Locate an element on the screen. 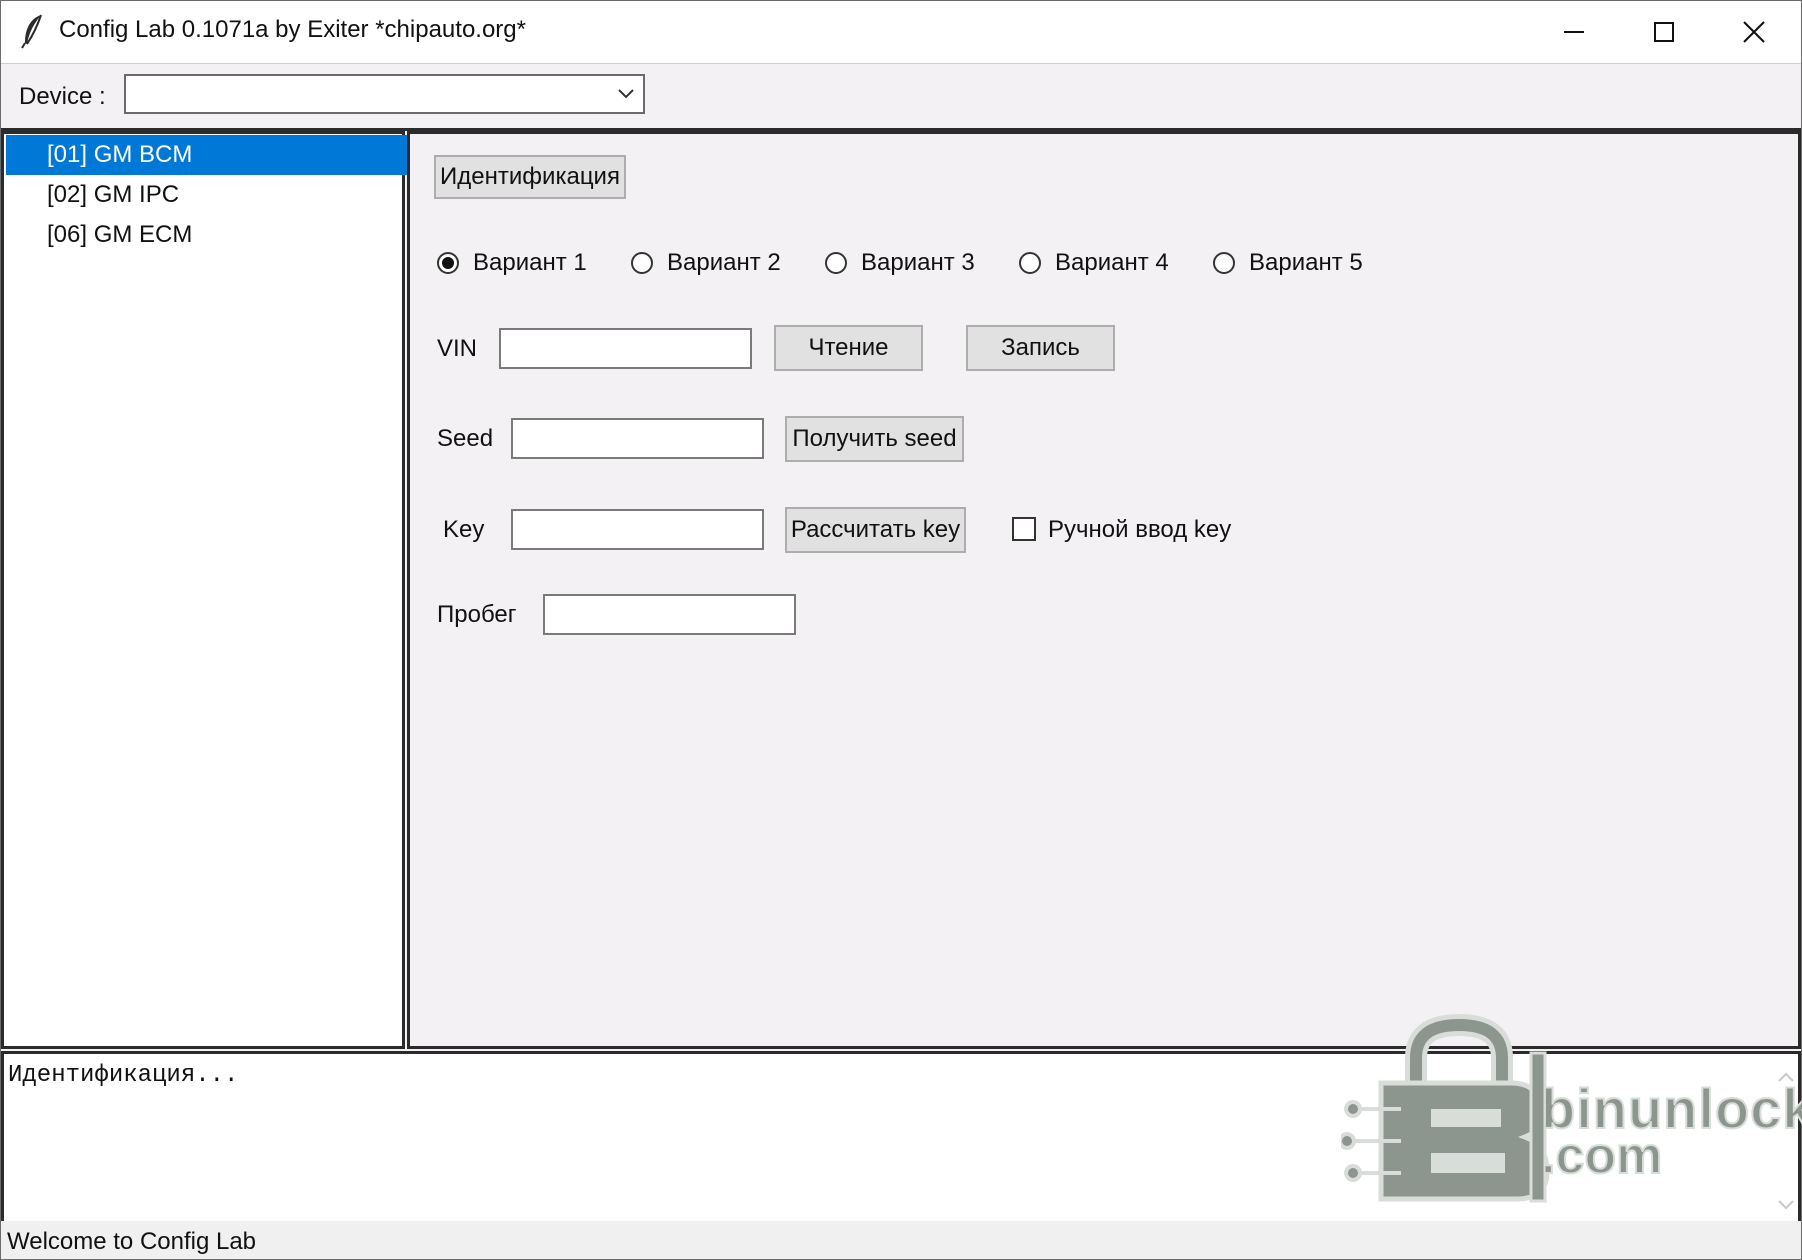 The width and height of the screenshot is (1802, 1260). list-item-label: [02] GM IPC is located at coordinates (113, 194).